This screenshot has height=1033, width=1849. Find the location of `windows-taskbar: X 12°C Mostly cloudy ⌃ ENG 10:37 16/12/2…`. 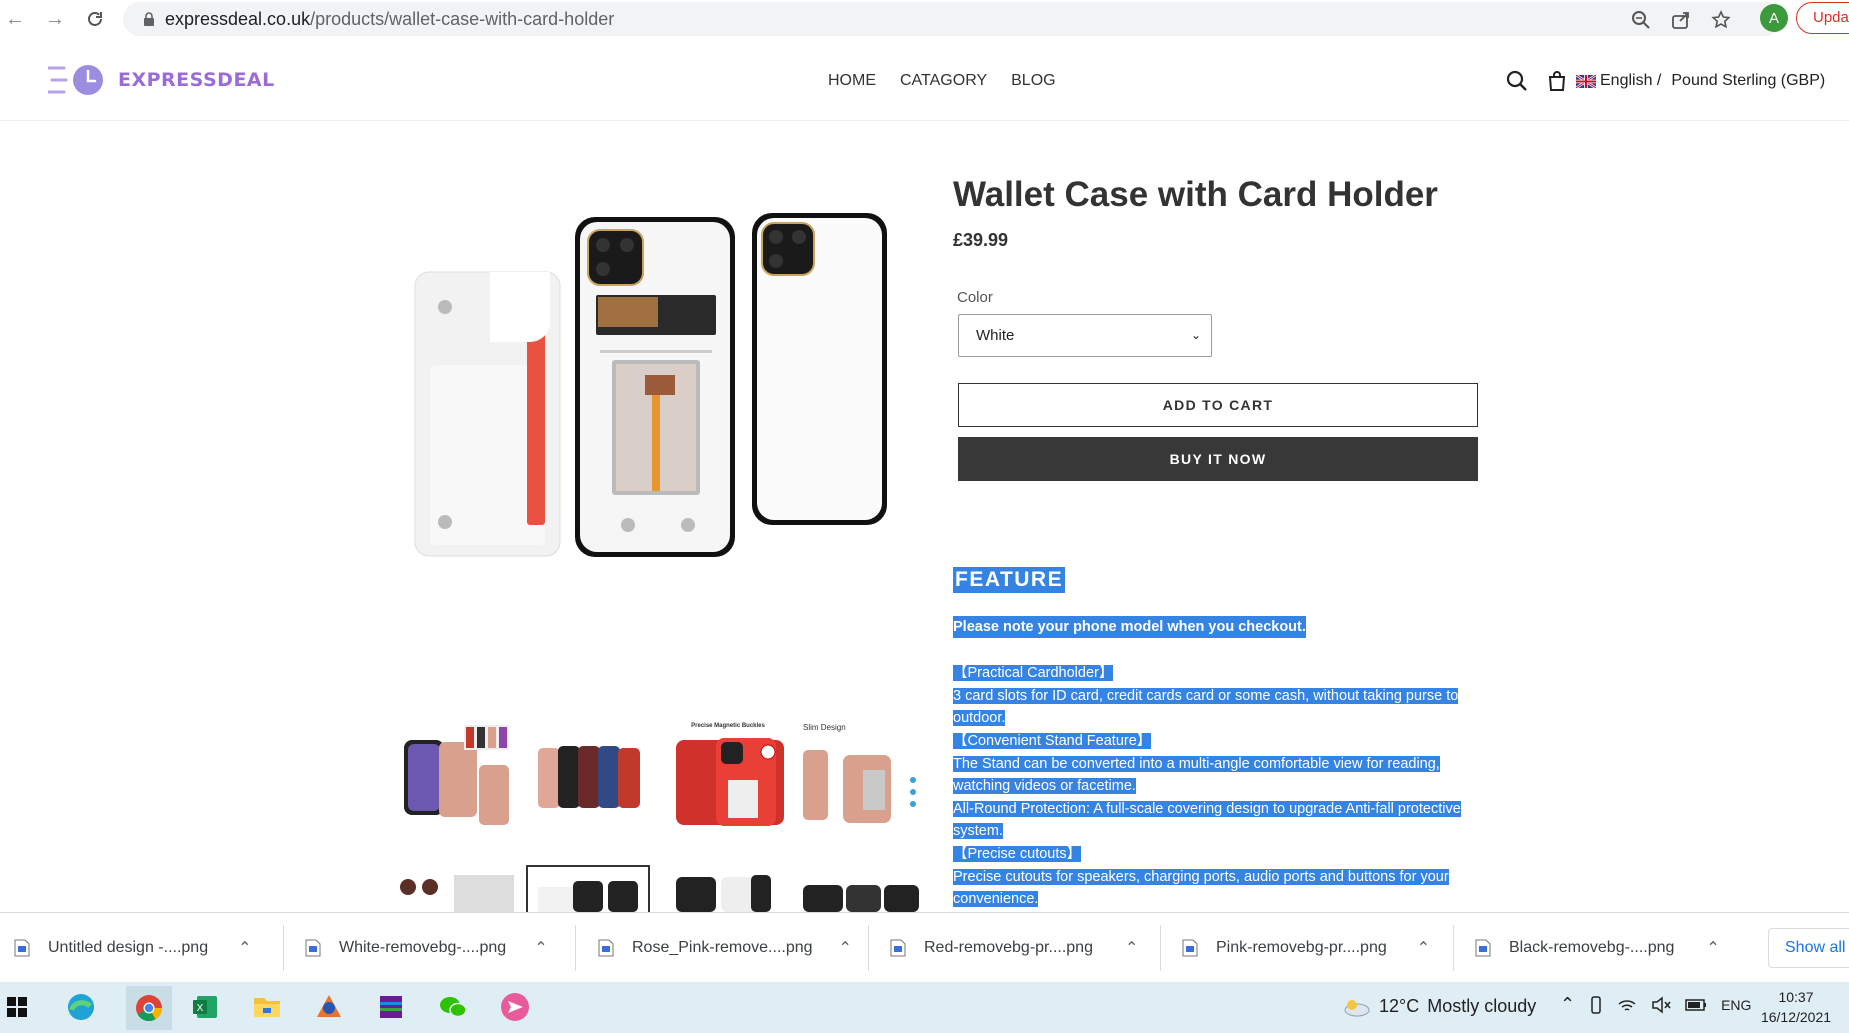

windows-taskbar: X 12°C Mostly cloudy ⌃ ENG 10:37 16/12/2… is located at coordinates (924, 1007).